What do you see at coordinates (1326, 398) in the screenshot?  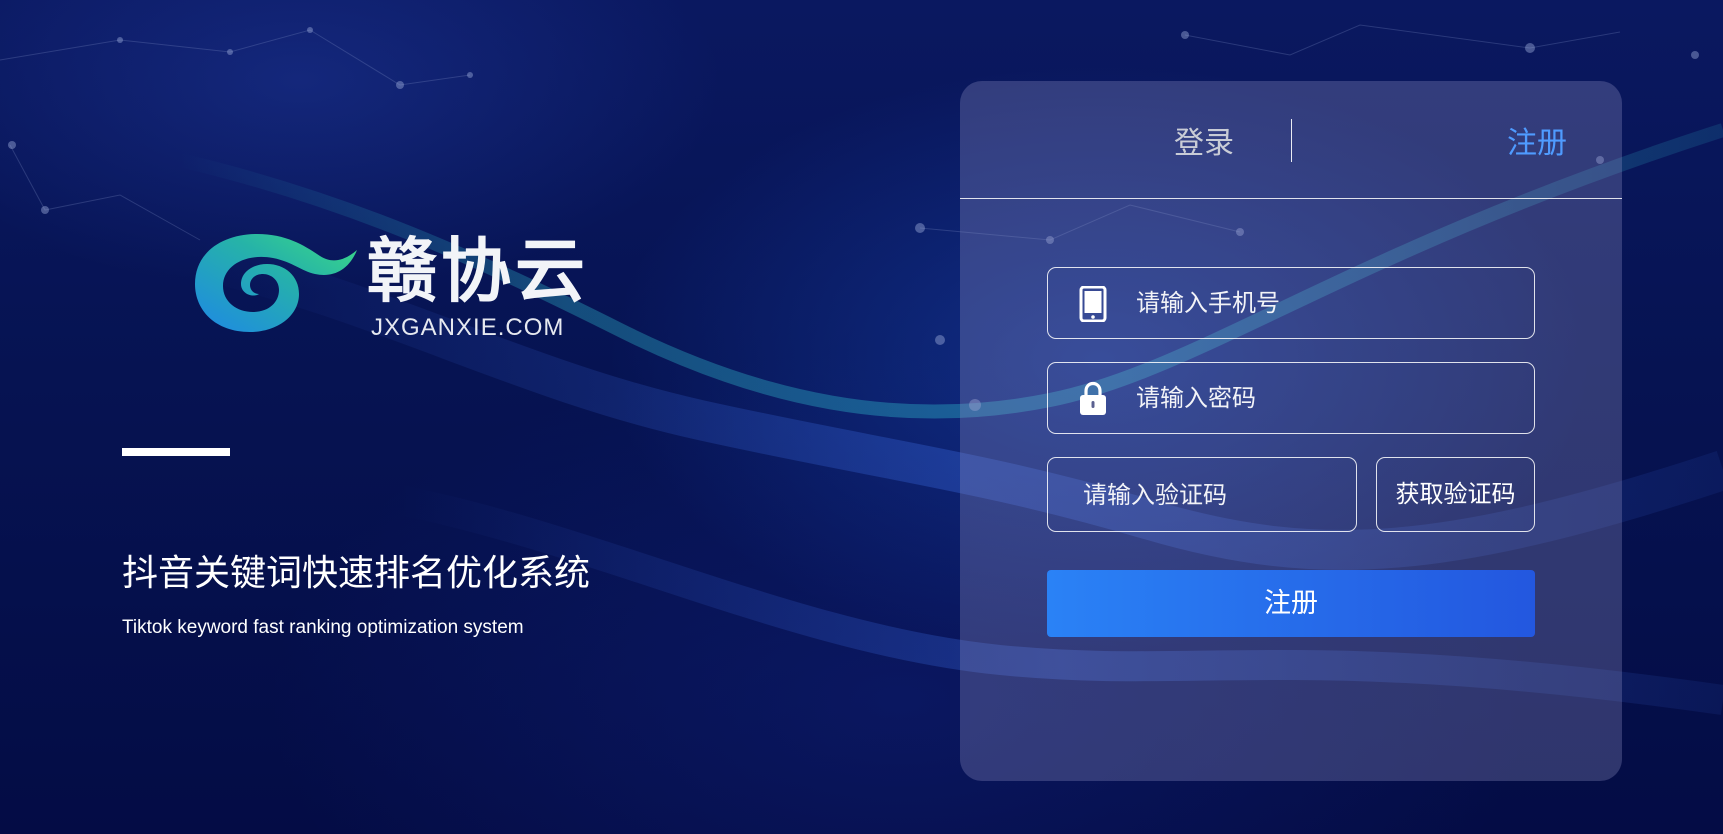 I see `password-input` at bounding box center [1326, 398].